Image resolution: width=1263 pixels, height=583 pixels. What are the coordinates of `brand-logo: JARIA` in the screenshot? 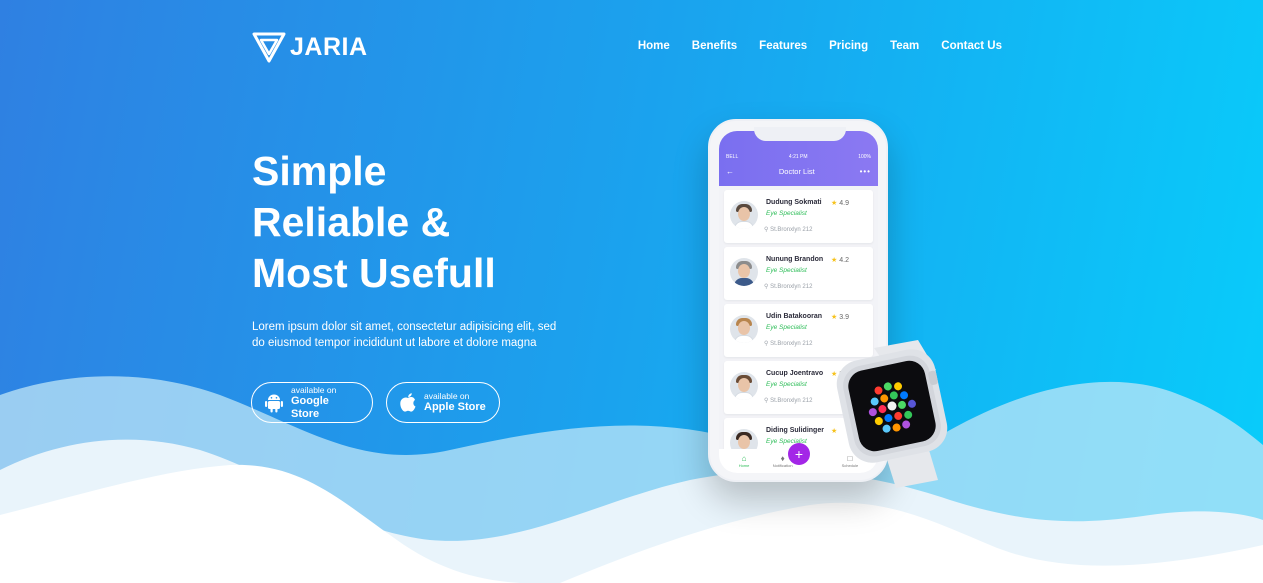 It's located at (310, 47).